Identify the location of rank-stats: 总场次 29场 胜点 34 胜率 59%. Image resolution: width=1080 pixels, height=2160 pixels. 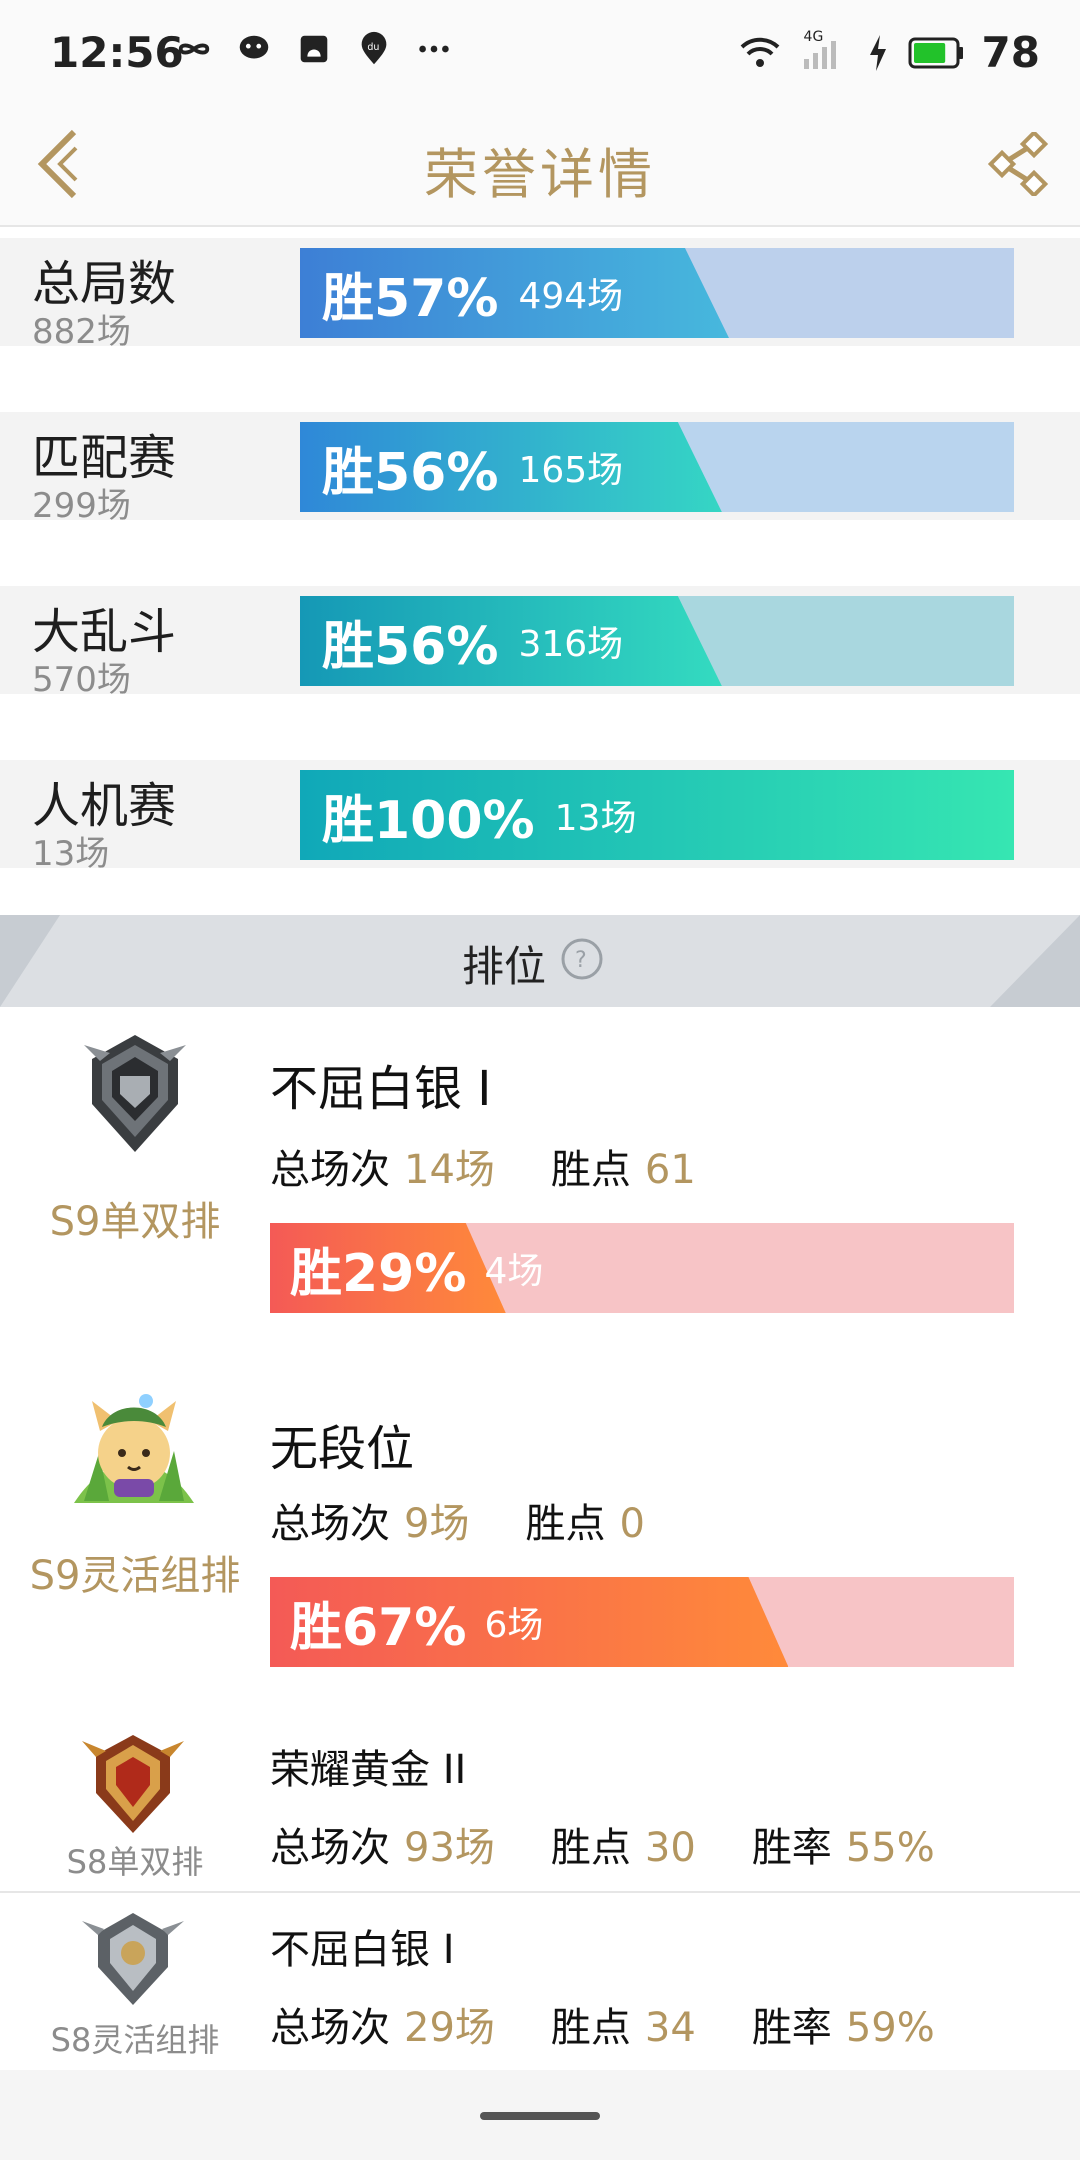
(630, 2024).